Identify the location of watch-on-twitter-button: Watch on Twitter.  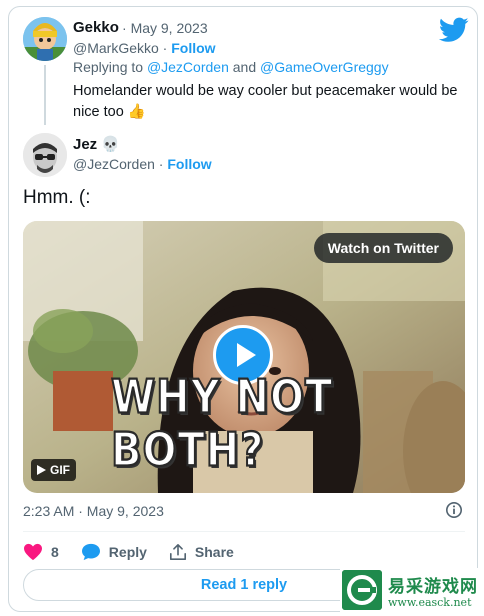
(383, 248).